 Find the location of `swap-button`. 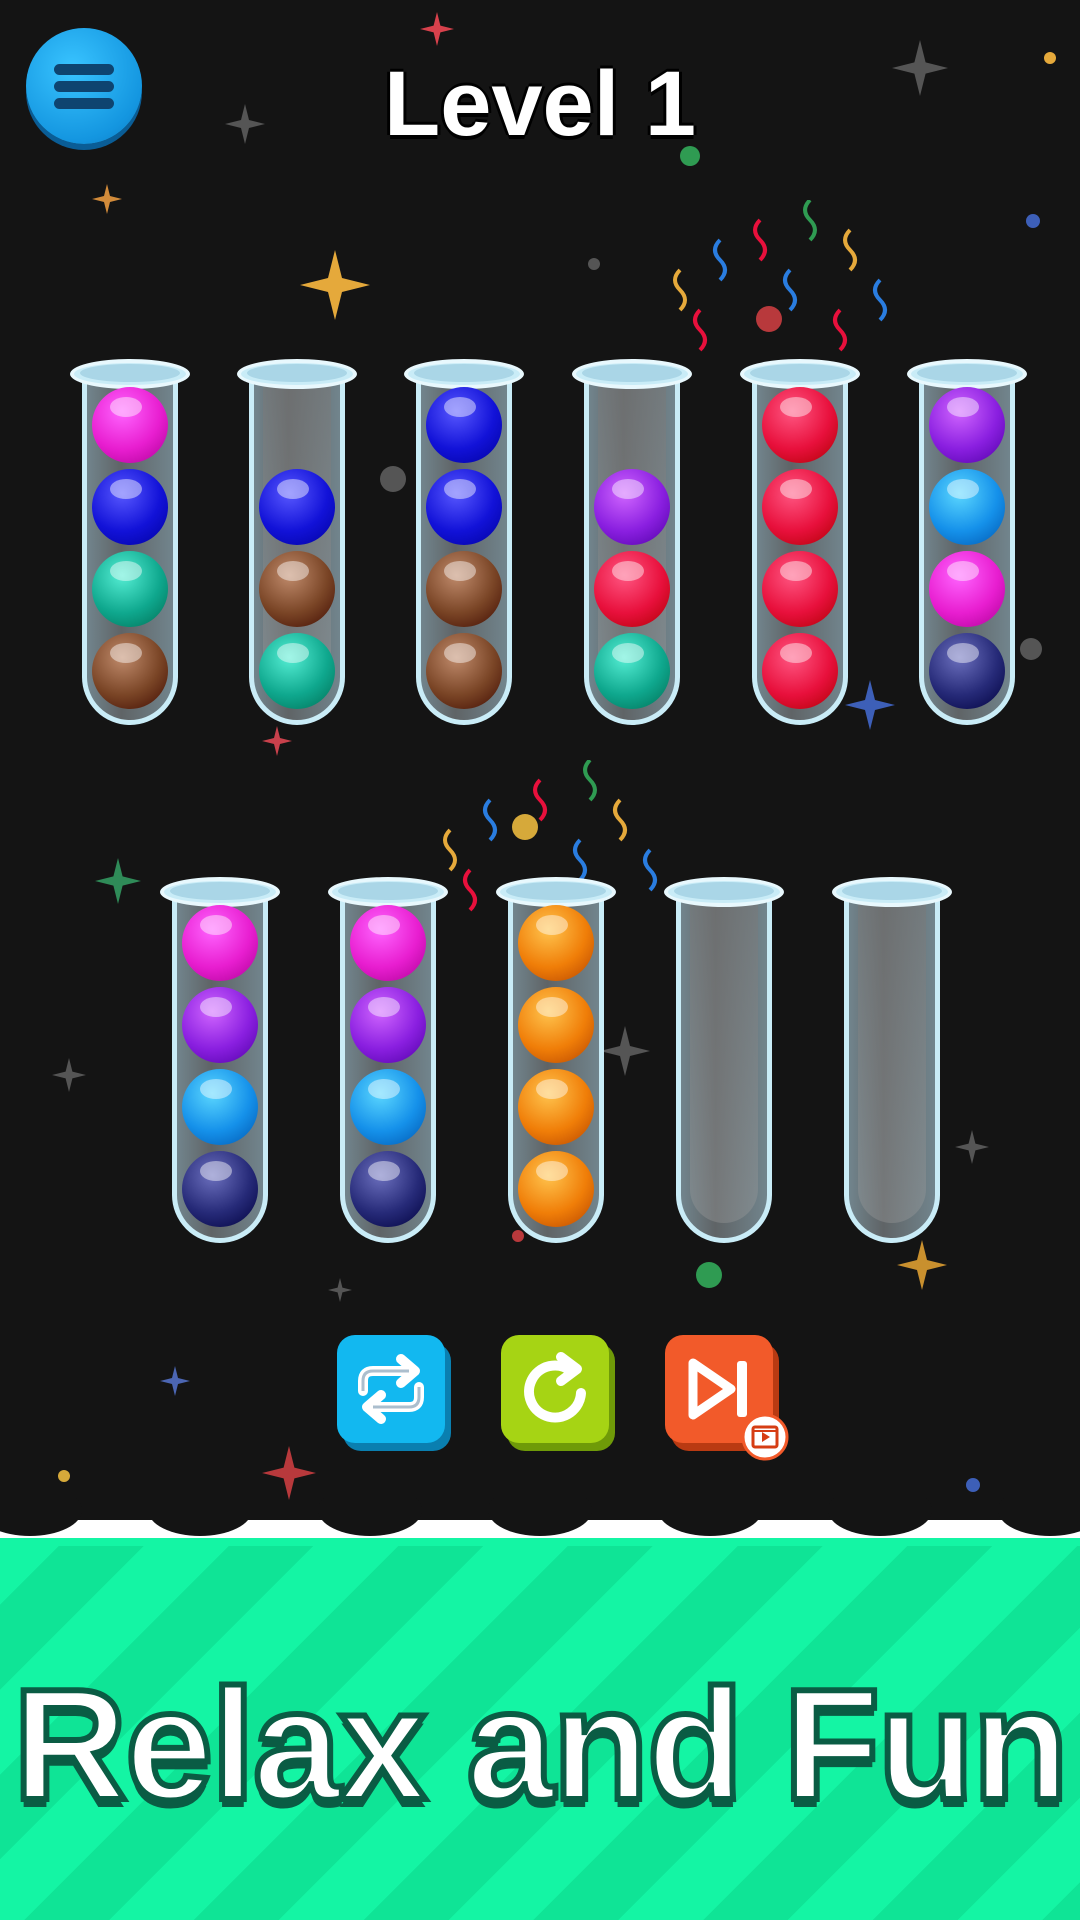

swap-button is located at coordinates (391, 1389).